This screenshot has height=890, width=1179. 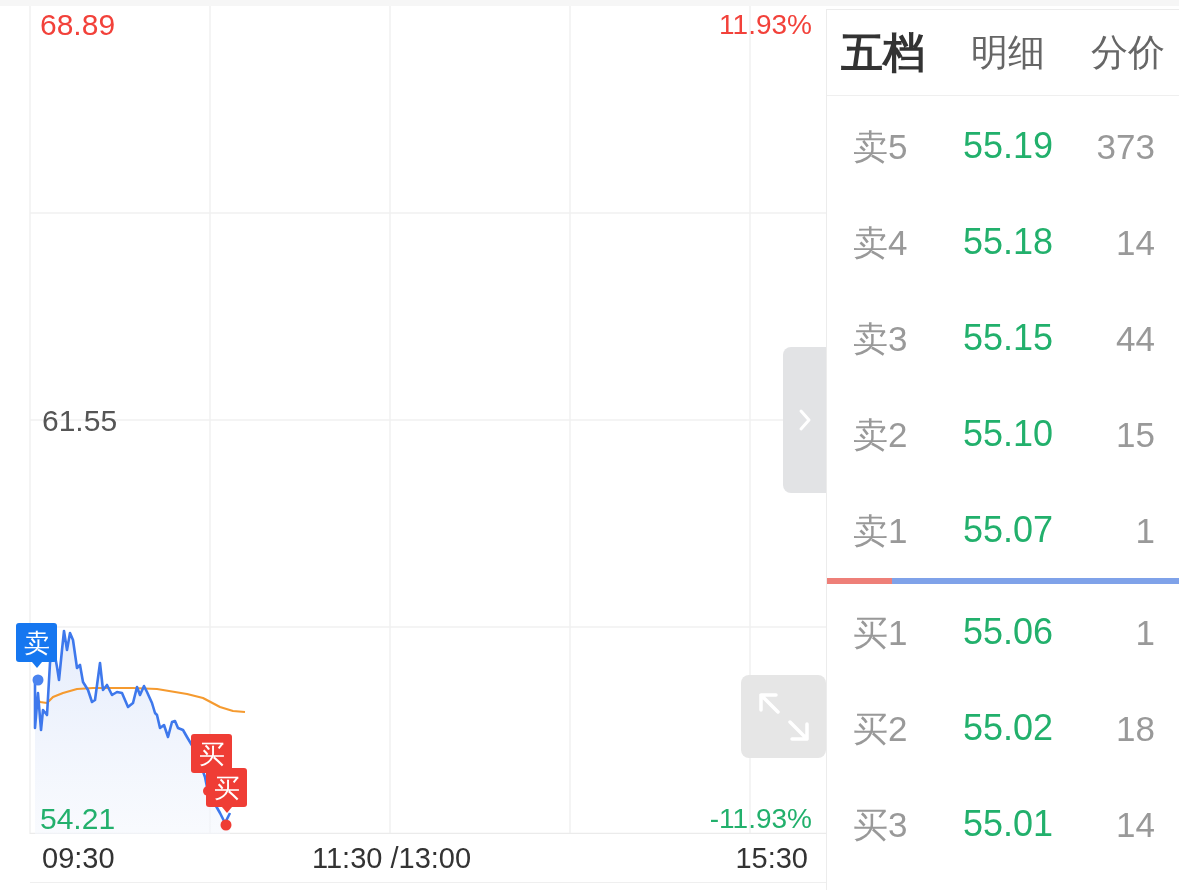 What do you see at coordinates (881, 242) in the screenshot?
I see `level-label: 卖4` at bounding box center [881, 242].